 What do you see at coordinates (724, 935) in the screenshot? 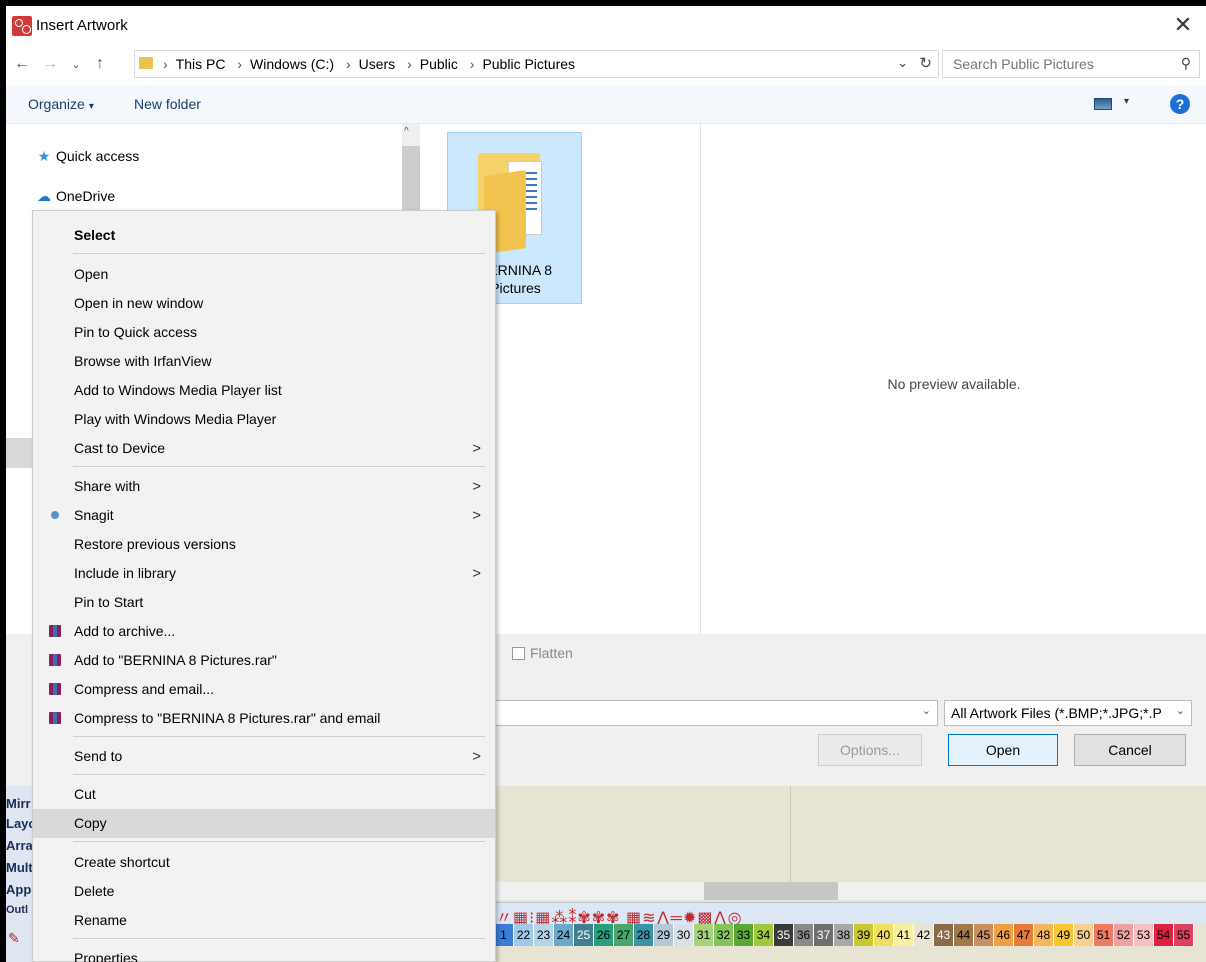
I see `palette-swatch: 32` at bounding box center [724, 935].